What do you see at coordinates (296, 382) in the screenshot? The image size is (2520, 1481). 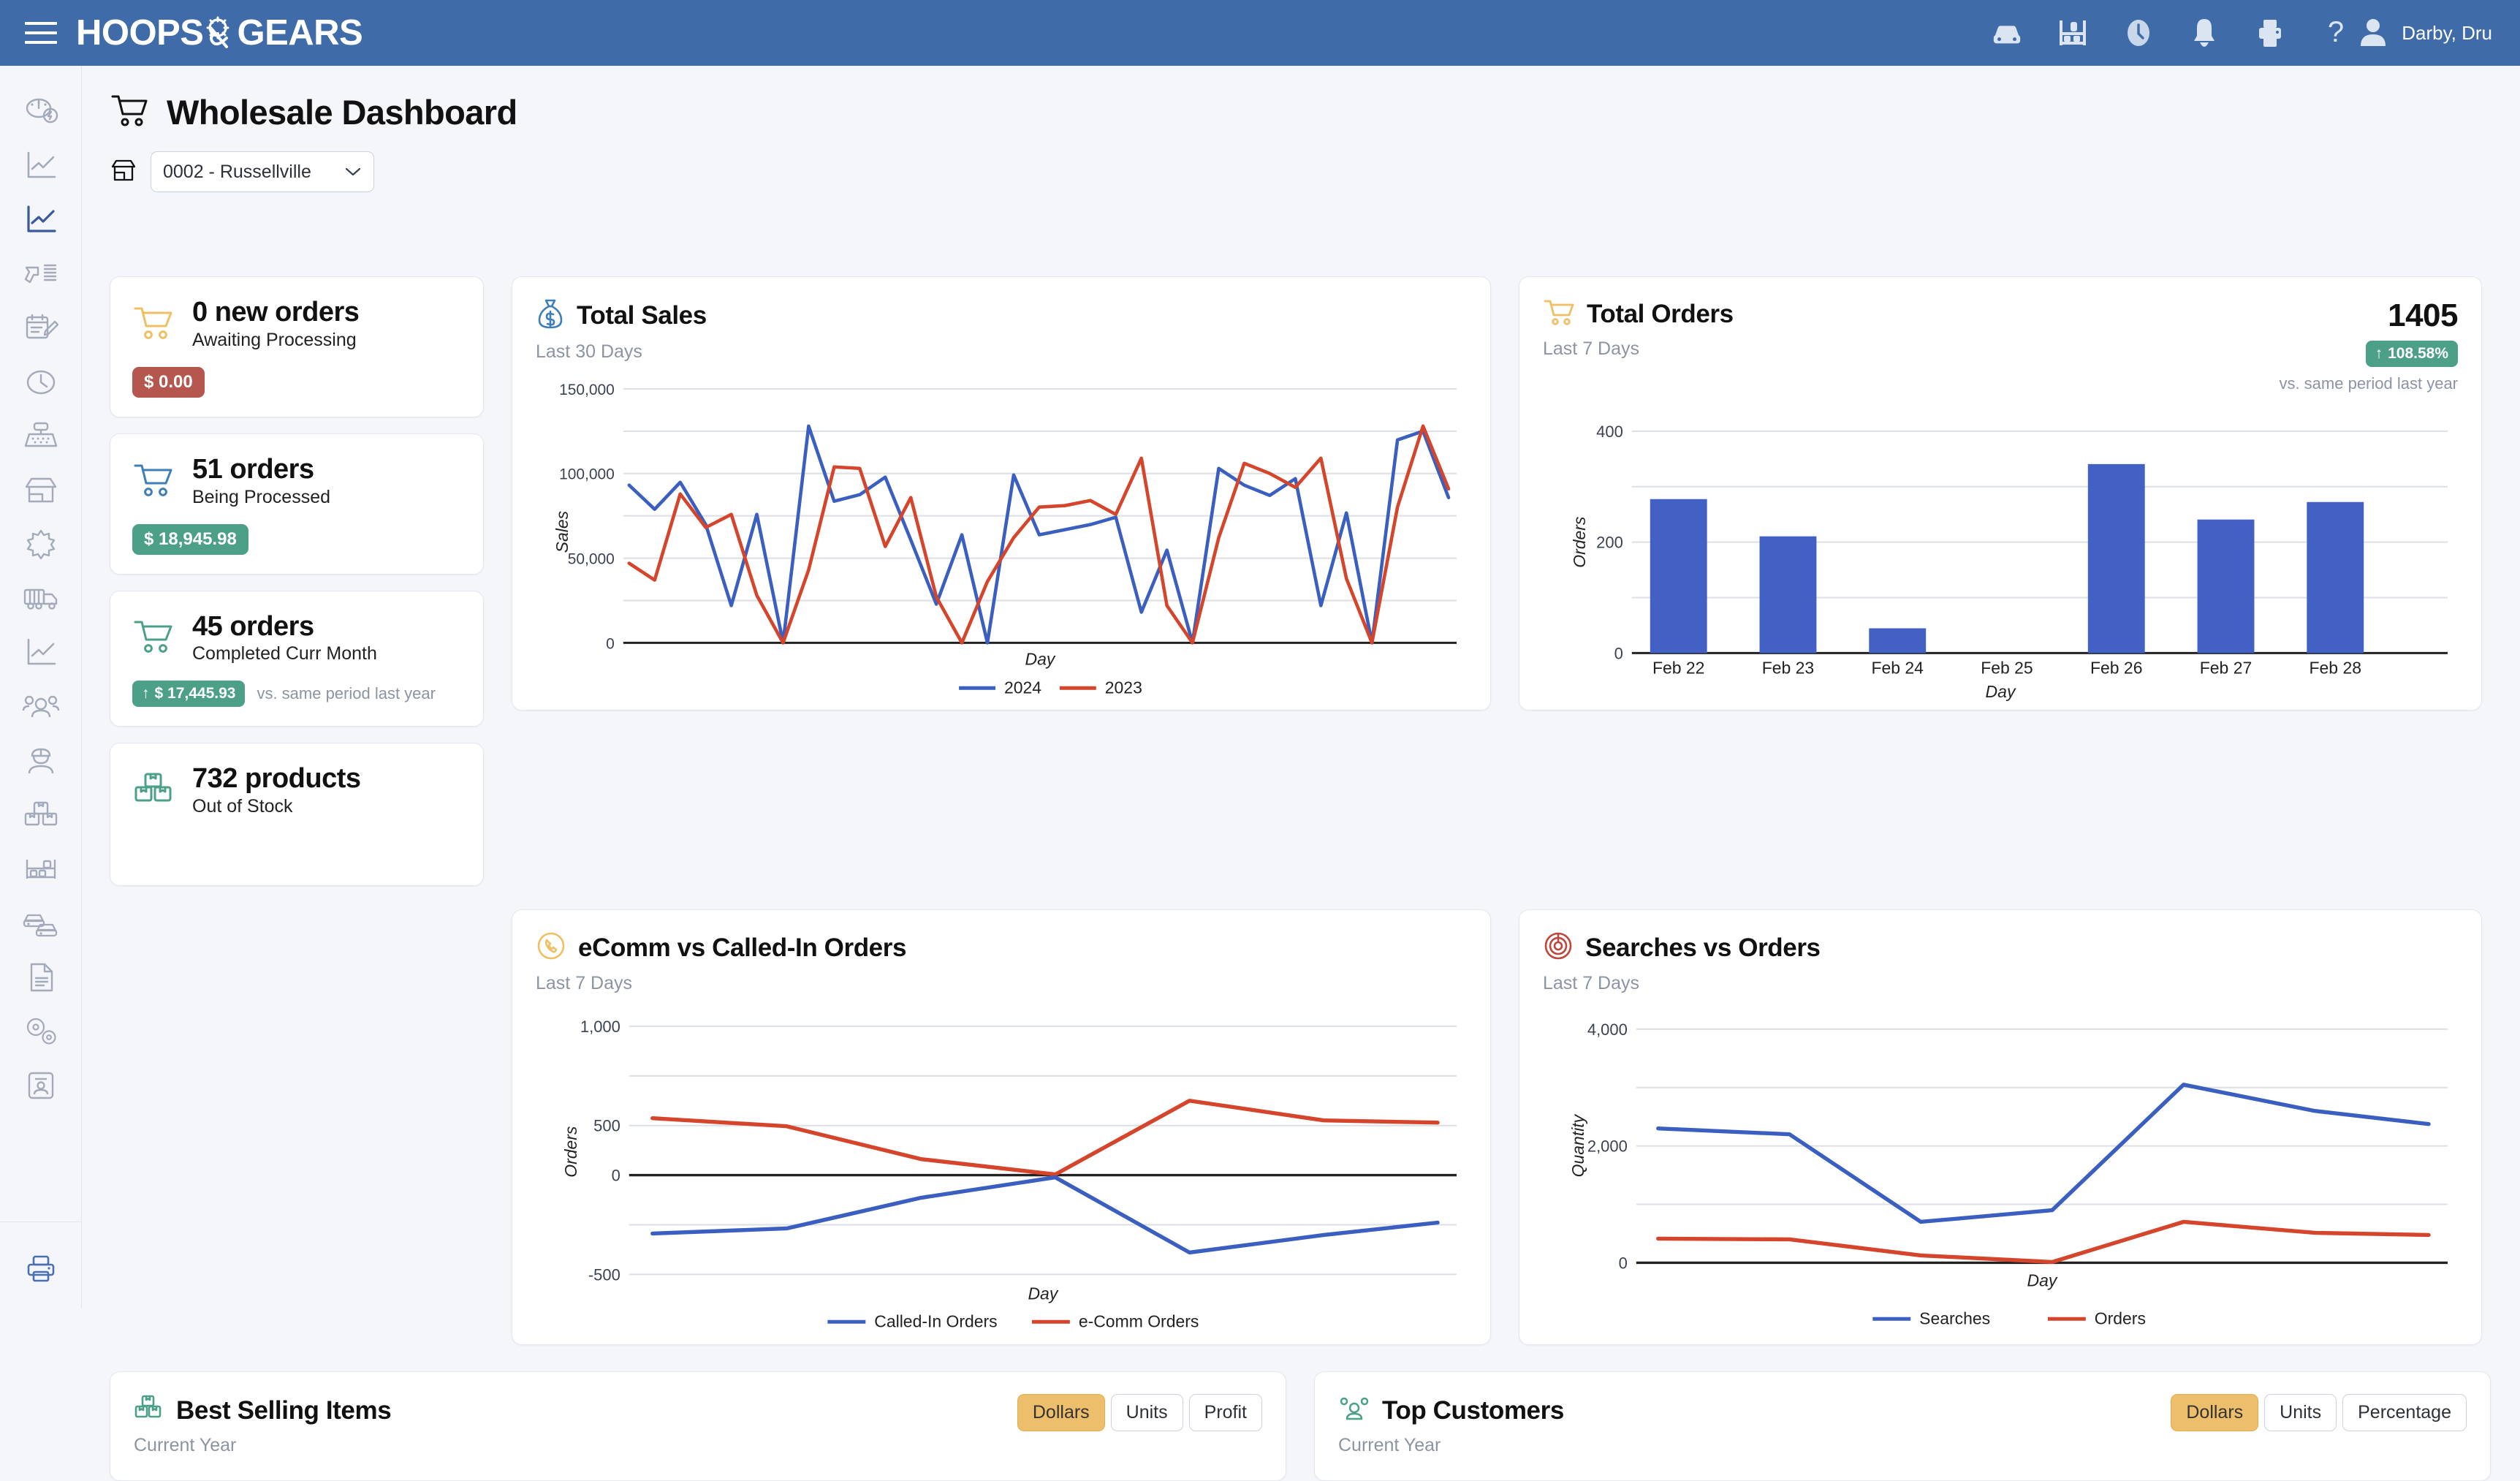 I see `kpi-footer: $ 0.00` at bounding box center [296, 382].